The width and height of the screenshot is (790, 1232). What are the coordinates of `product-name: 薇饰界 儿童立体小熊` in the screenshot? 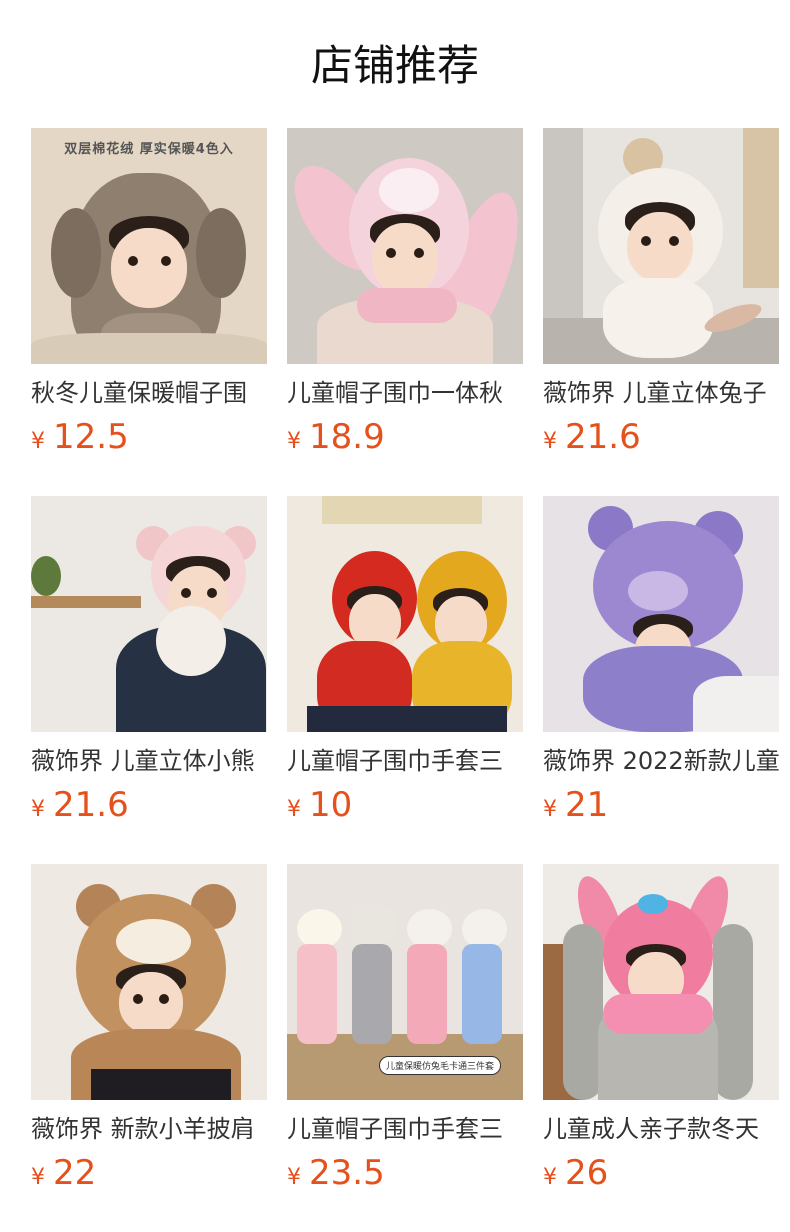 It's located at (149, 761).